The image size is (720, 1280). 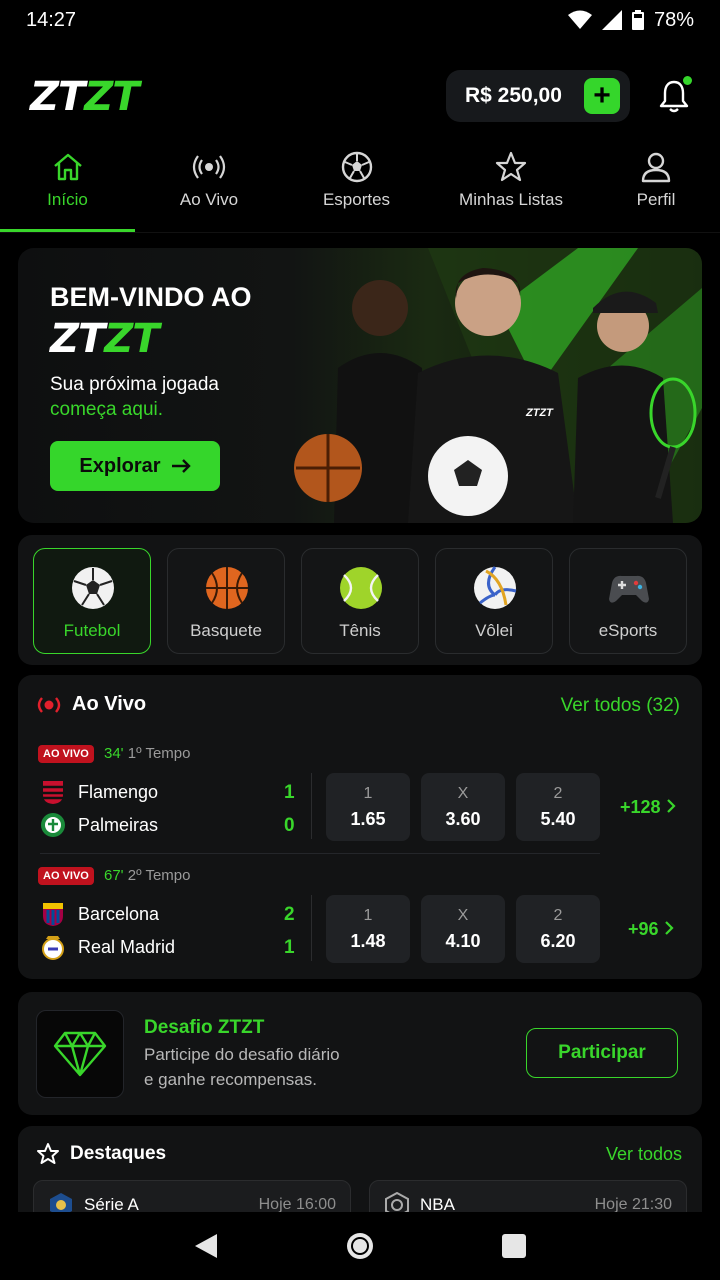 I want to click on tab-minhas-listas: Minhas Listas, so click(x=511, y=191).